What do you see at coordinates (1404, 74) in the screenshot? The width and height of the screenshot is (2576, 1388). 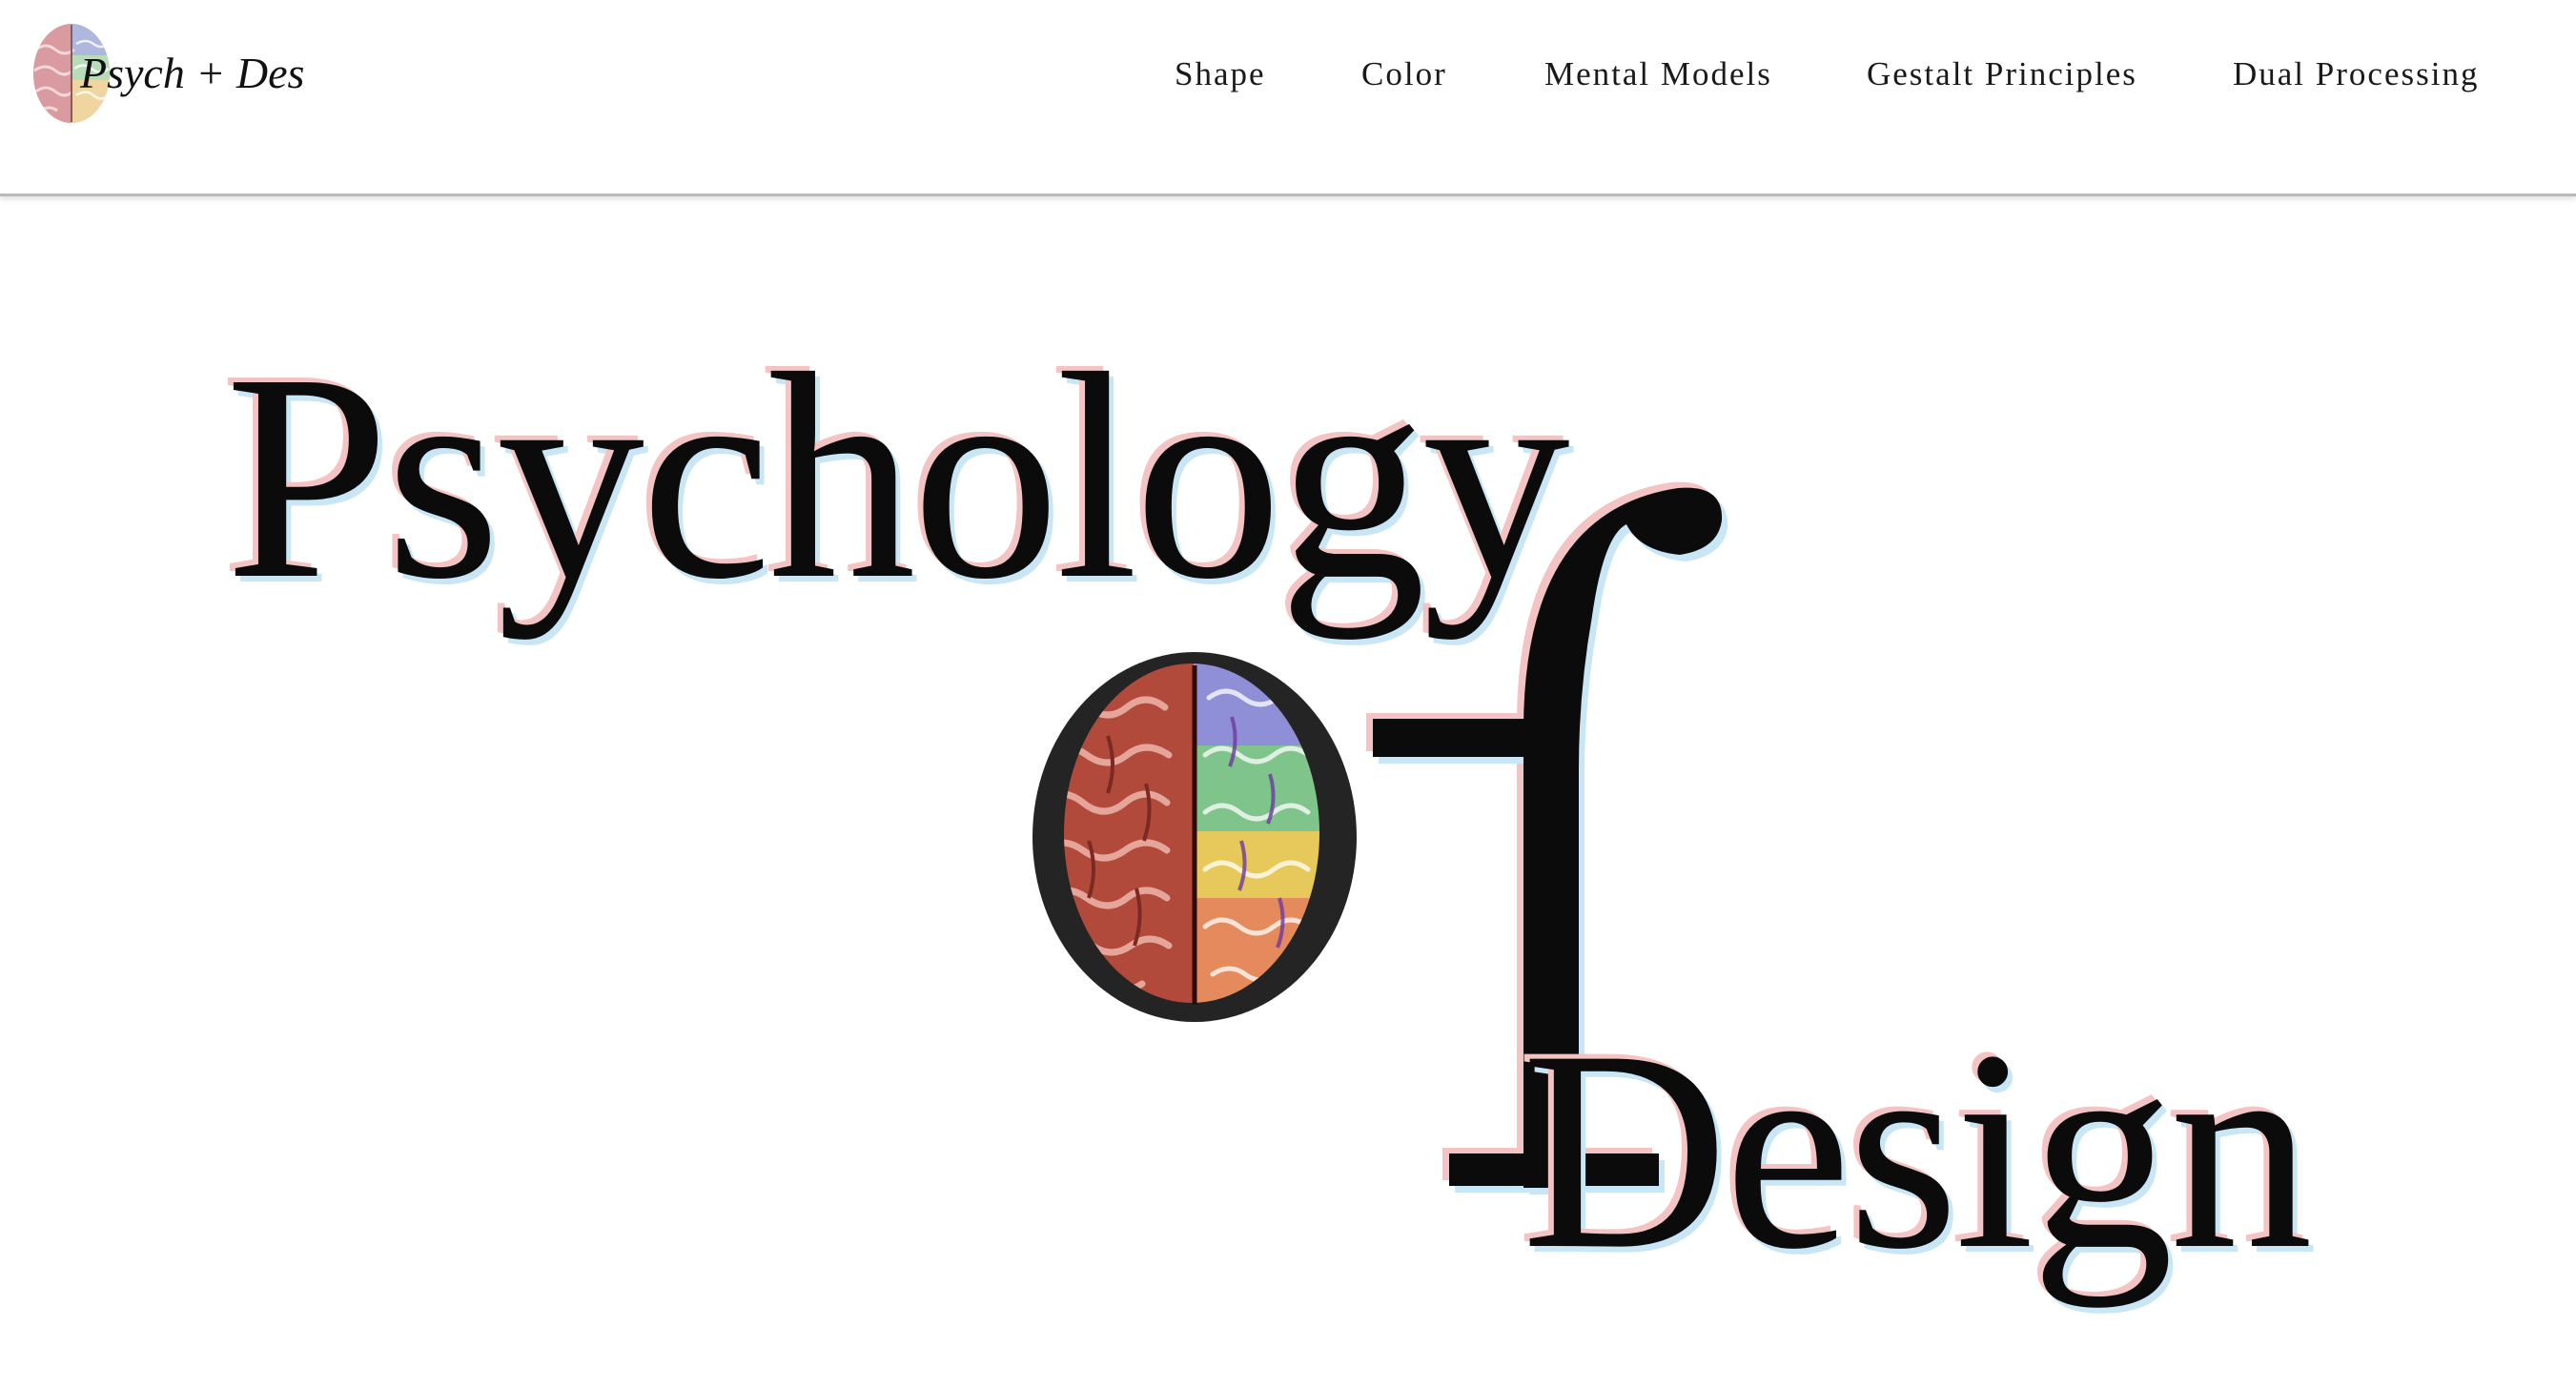 I see `nav-item-color: Color` at bounding box center [1404, 74].